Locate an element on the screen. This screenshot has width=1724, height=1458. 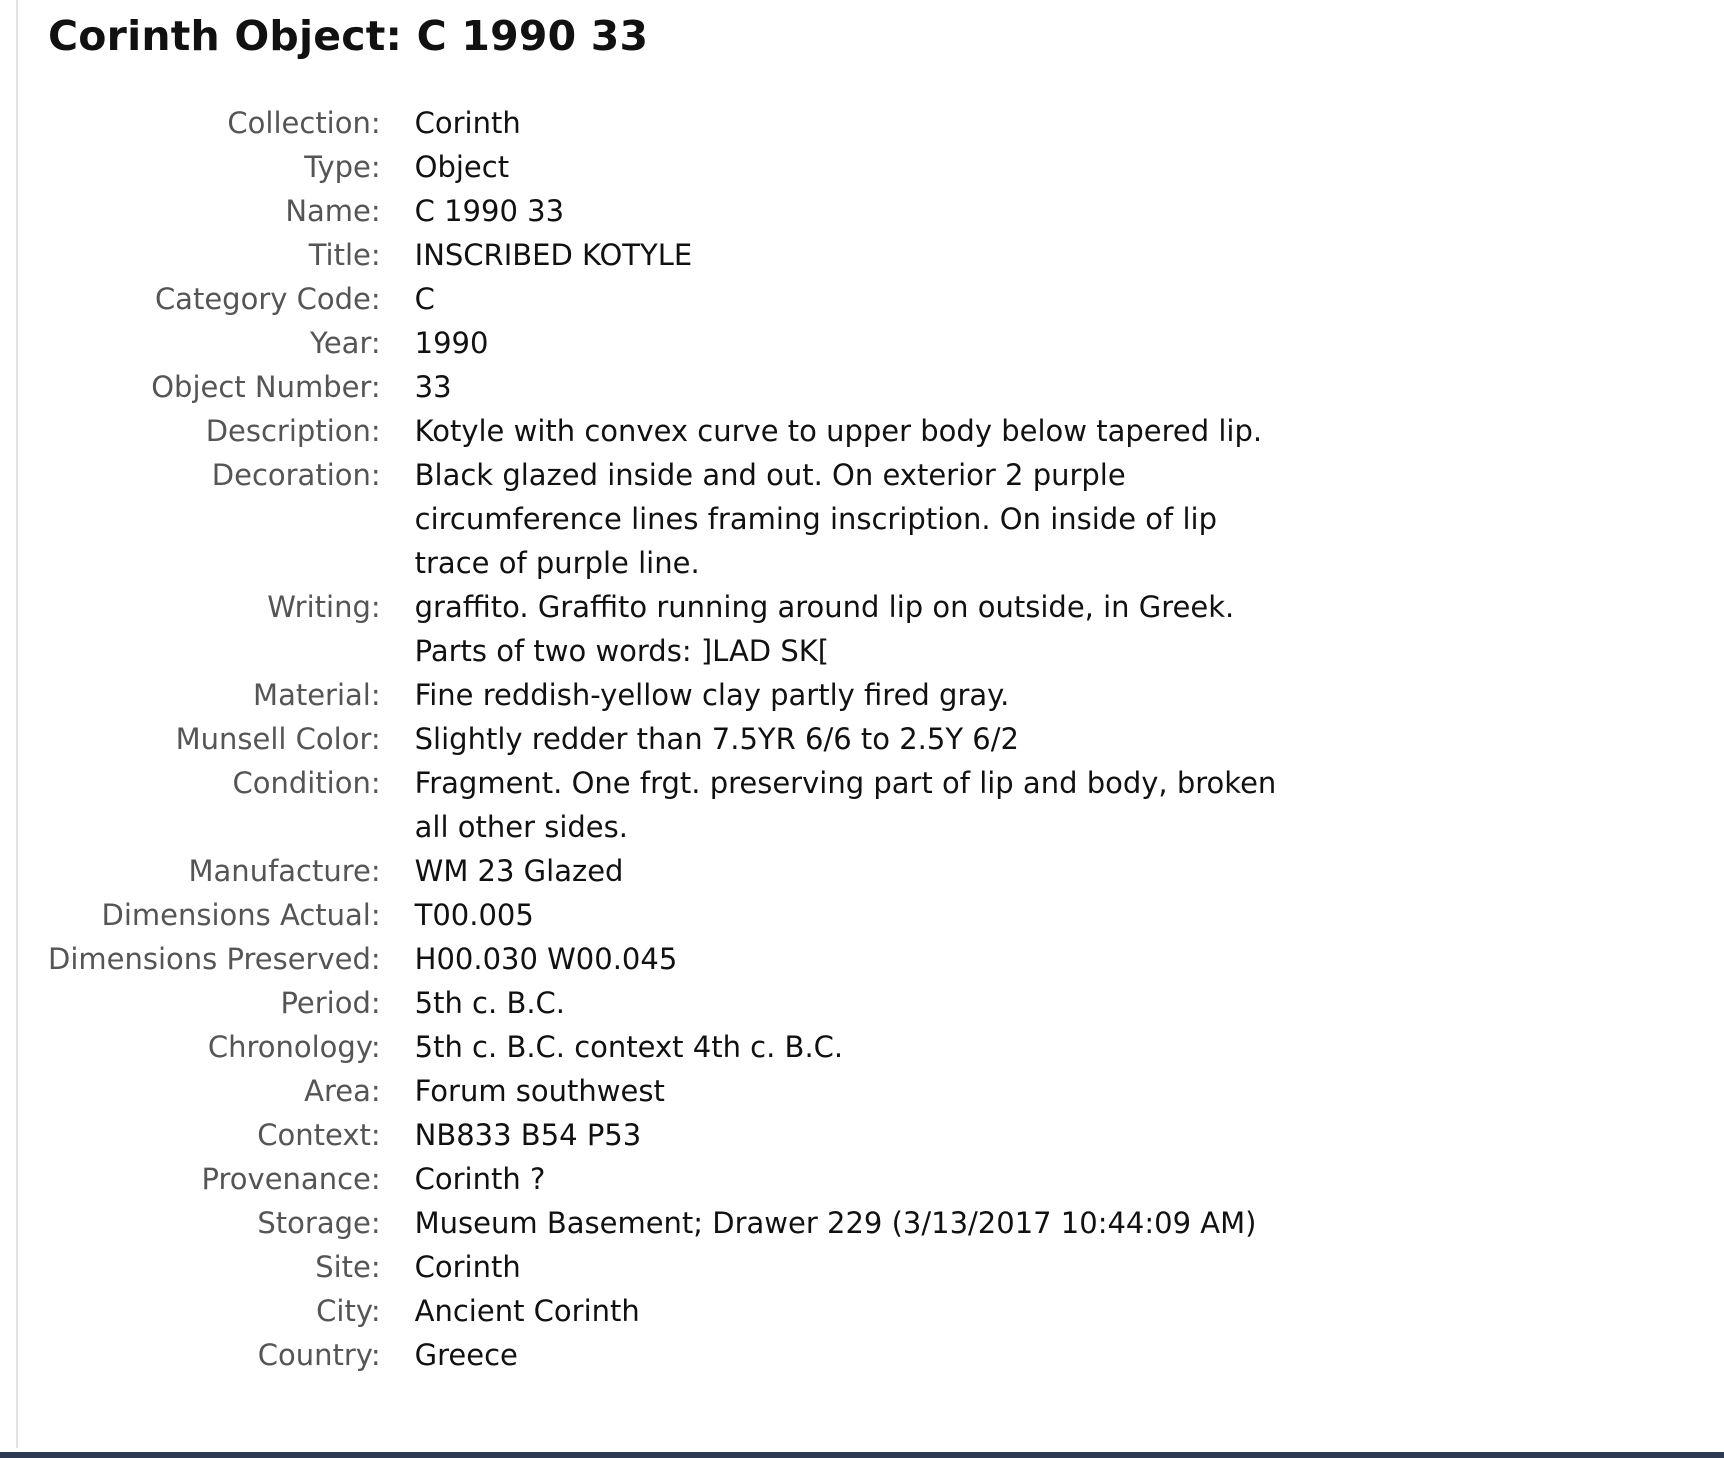
field-value-title: INSCRIBED KOTYLE is located at coordinates (553, 255).